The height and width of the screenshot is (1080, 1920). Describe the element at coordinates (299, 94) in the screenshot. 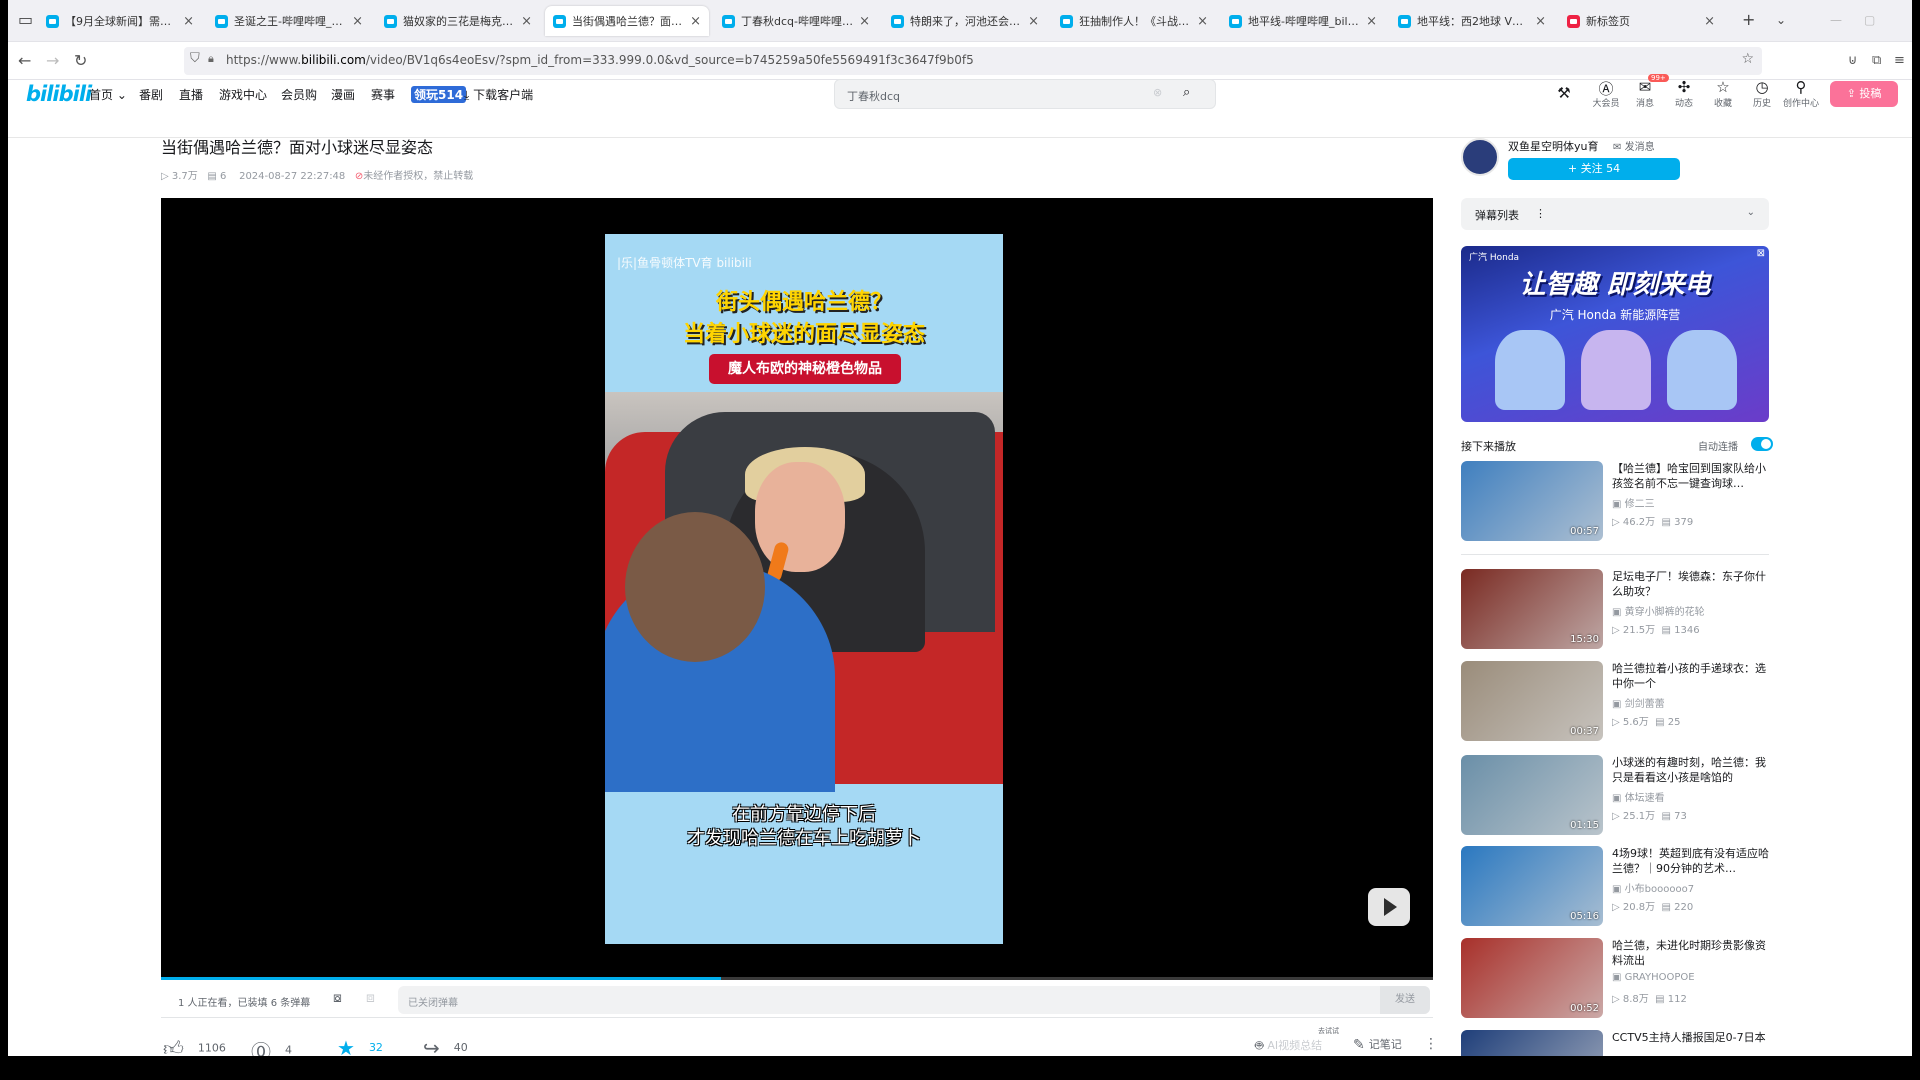

I see `nav-shop: 会员购` at that location.